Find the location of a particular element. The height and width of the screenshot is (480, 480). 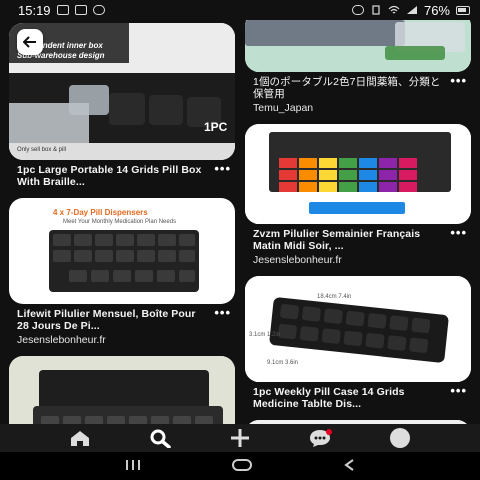

home-pill-icon is located at coordinates (241, 464).